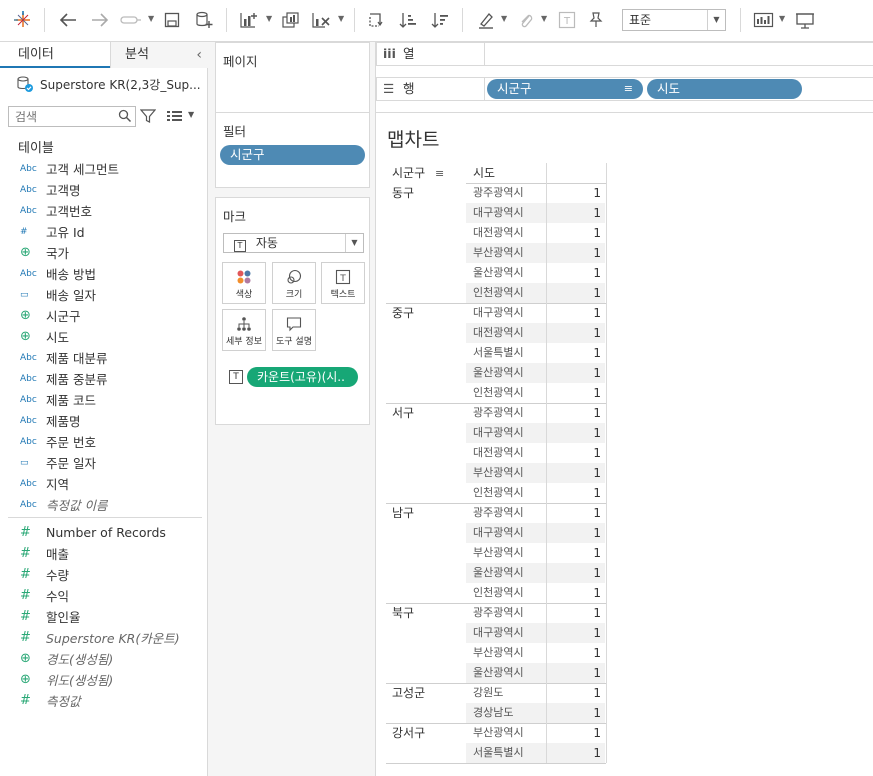  What do you see at coordinates (526, 20) in the screenshot?
I see `group-members-icon` at bounding box center [526, 20].